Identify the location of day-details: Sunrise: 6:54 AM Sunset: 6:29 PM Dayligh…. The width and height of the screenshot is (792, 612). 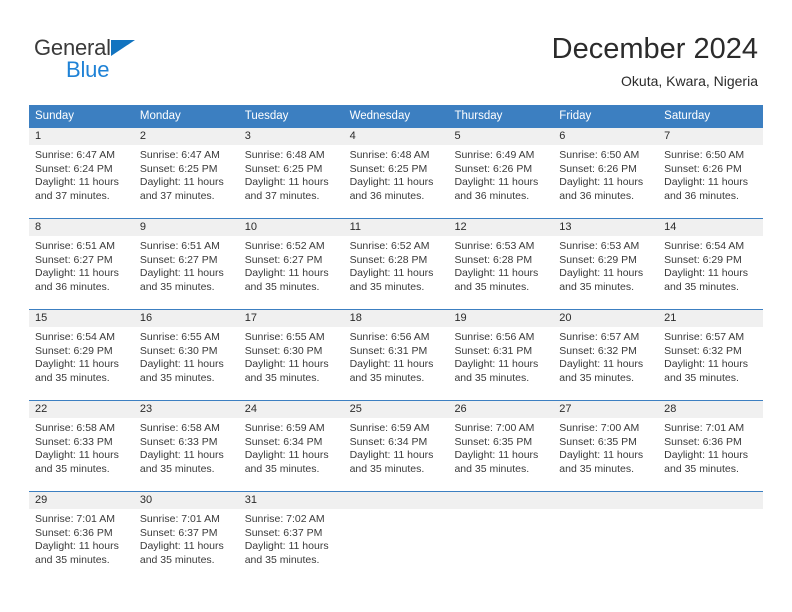
(81, 358).